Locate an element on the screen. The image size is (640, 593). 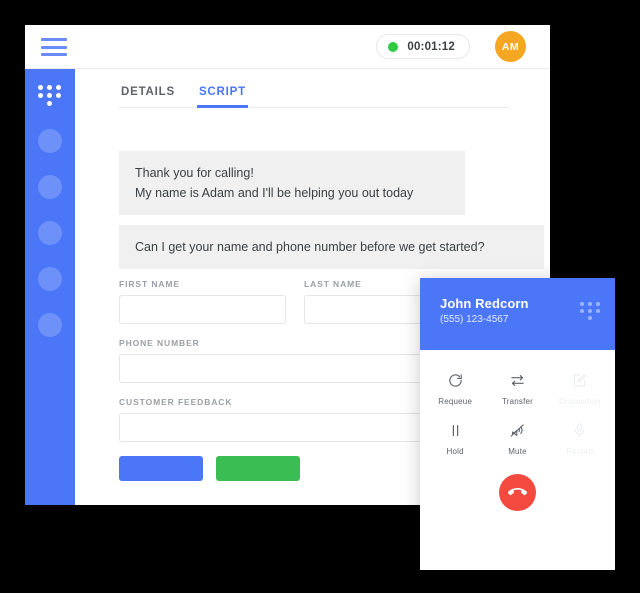
tab-details: DETAILS is located at coordinates (148, 96).